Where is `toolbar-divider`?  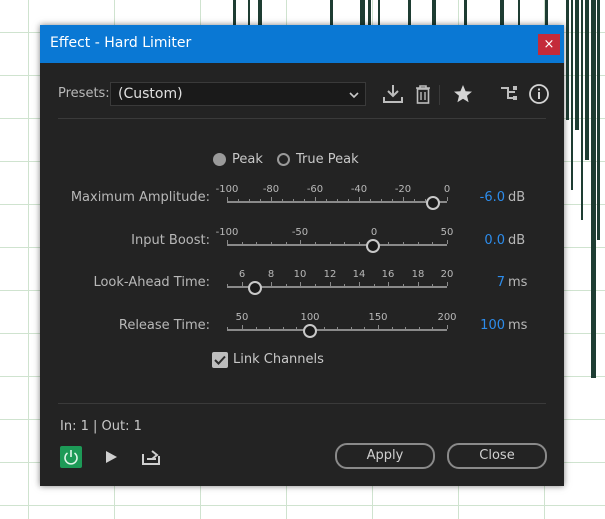
toolbar-divider is located at coordinates (439, 95).